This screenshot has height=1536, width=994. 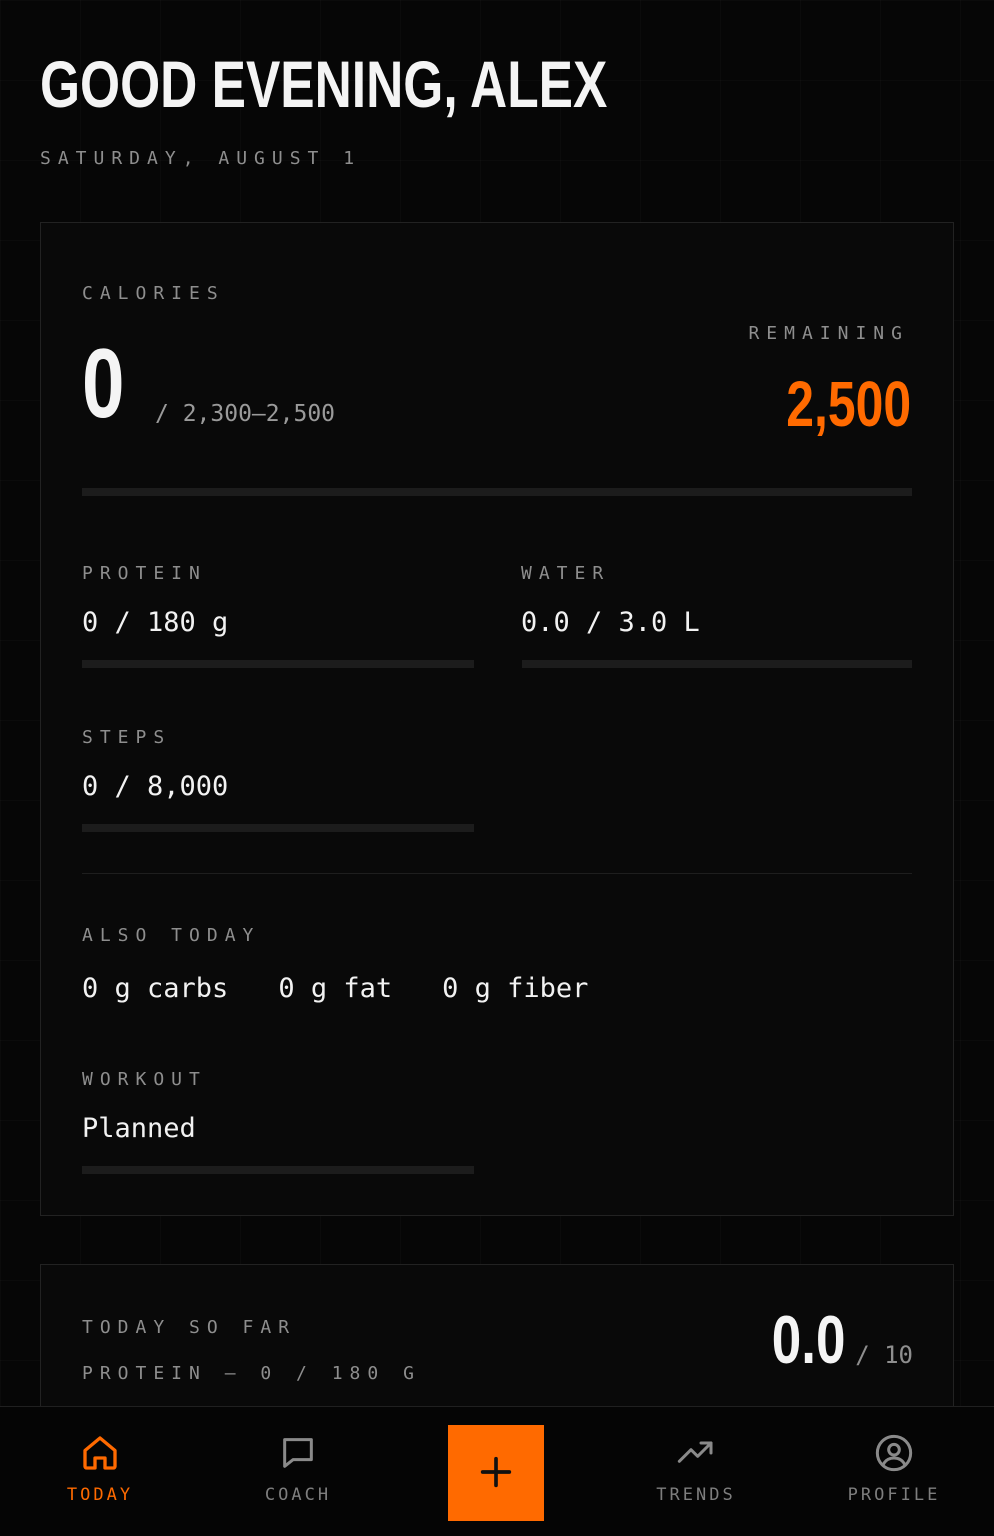 What do you see at coordinates (324, 84) in the screenshot?
I see `greeting-title: GOOD EVENING, ALEX` at bounding box center [324, 84].